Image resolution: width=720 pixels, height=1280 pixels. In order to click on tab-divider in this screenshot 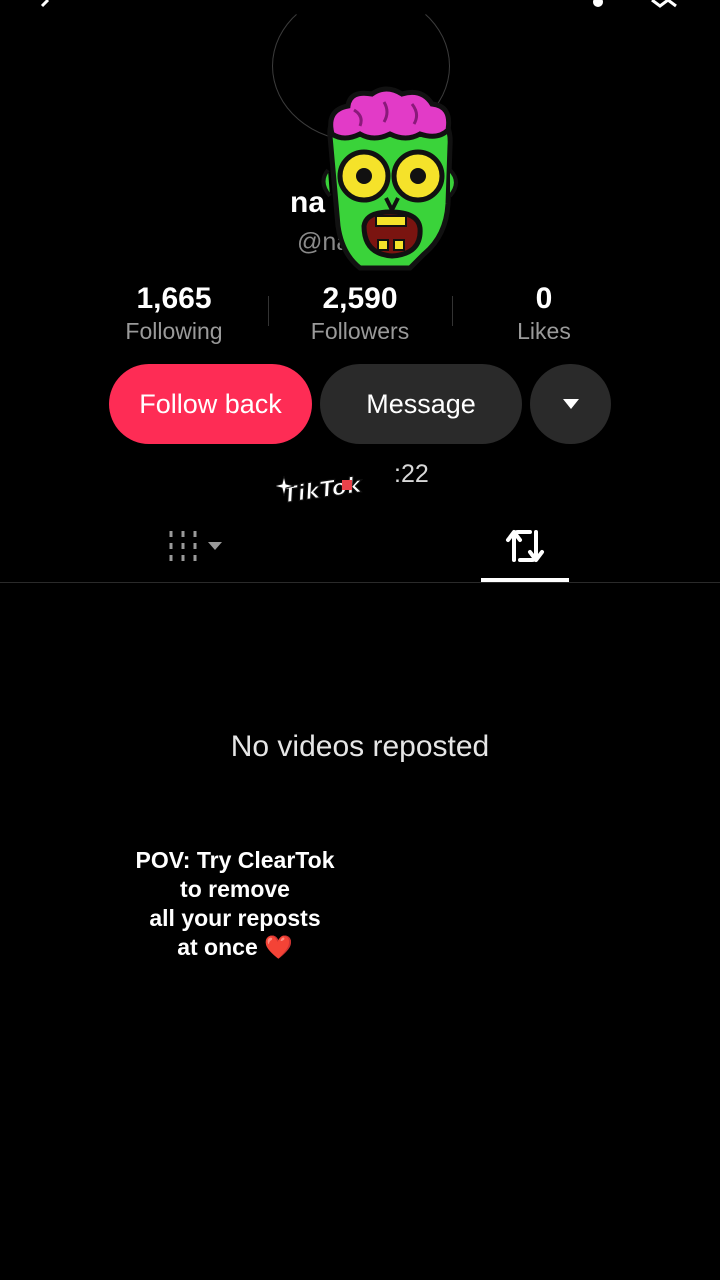, I will do `click(360, 582)`.